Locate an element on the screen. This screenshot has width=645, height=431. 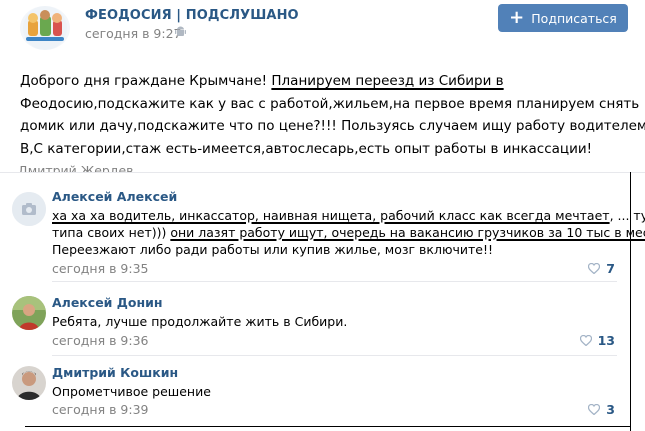
comment-time: сегодня в 9:36 is located at coordinates (100, 340).